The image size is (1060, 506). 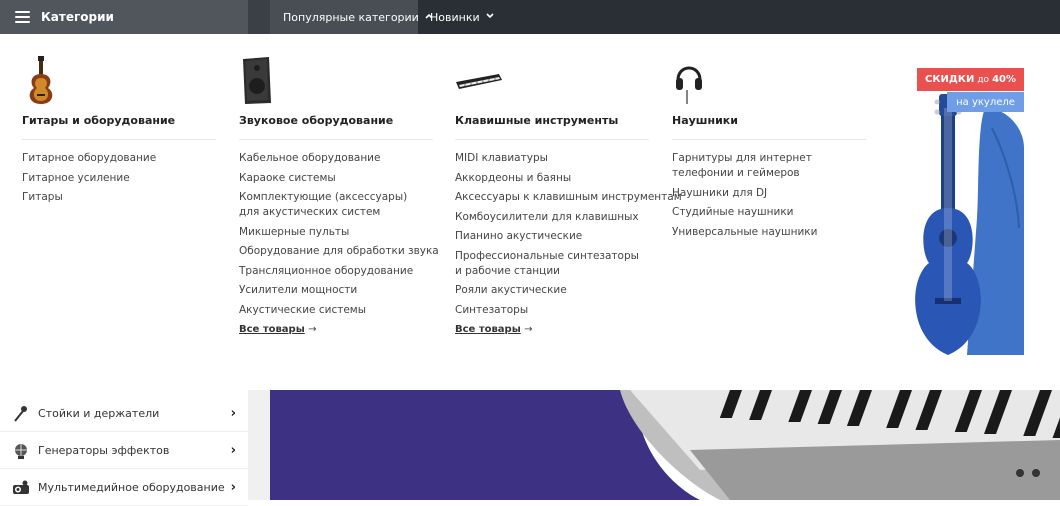 What do you see at coordinates (259, 445) in the screenshot?
I see `sidebar-gap` at bounding box center [259, 445].